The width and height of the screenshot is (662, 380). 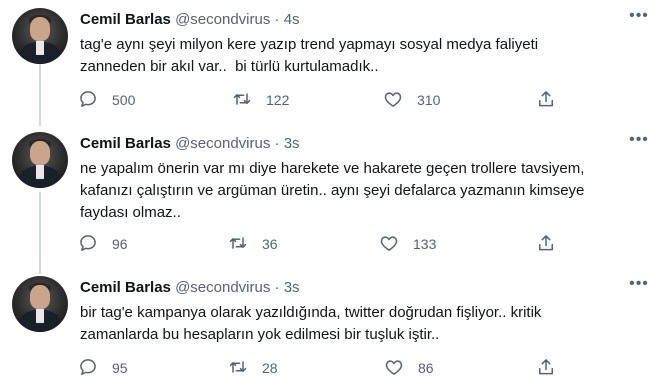 I want to click on reply-button: 96, so click(x=103, y=244).